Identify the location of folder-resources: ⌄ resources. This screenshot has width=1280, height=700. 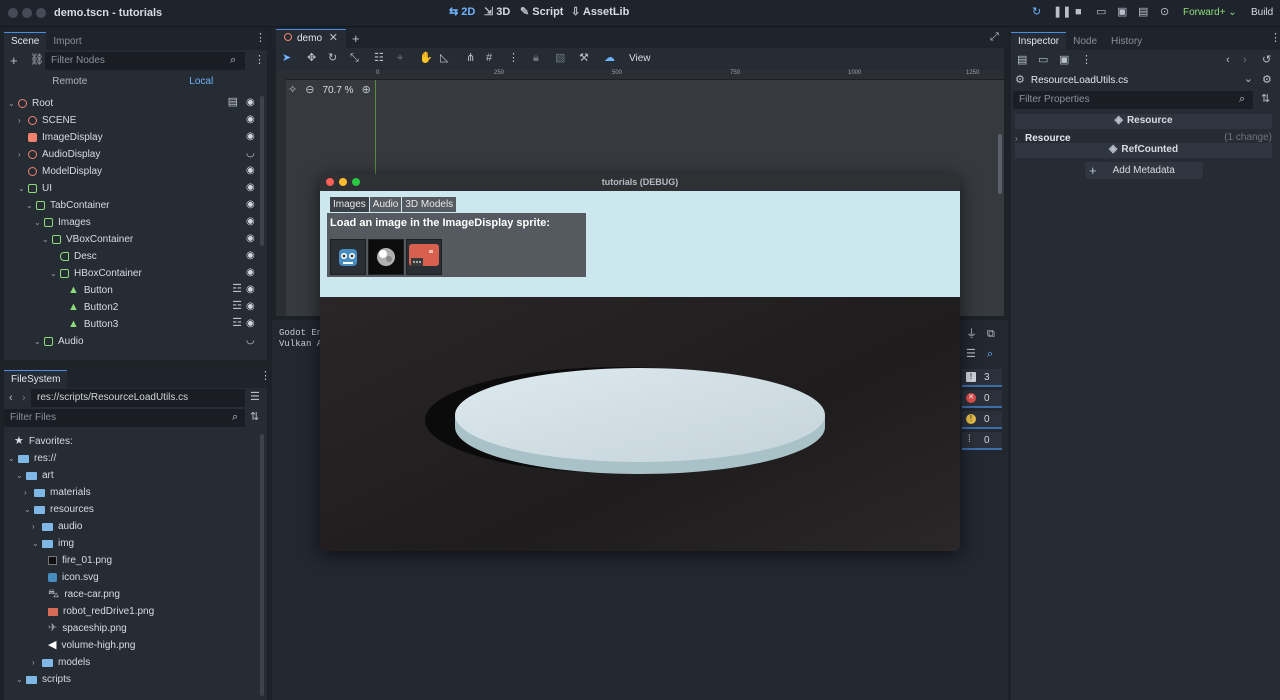
(59, 509).